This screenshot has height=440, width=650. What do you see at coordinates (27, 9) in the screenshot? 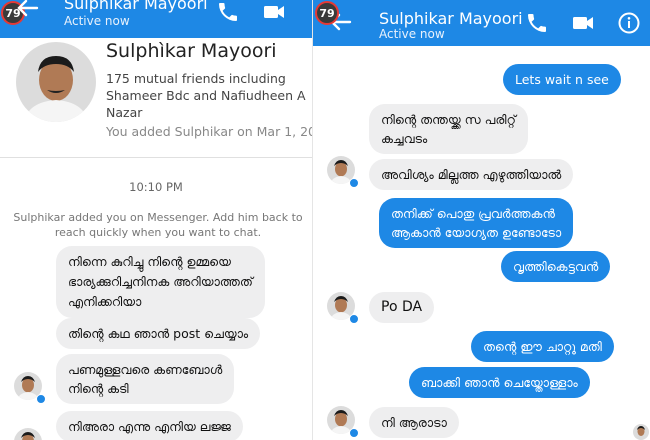
I see `back-arrow-icon` at bounding box center [27, 9].